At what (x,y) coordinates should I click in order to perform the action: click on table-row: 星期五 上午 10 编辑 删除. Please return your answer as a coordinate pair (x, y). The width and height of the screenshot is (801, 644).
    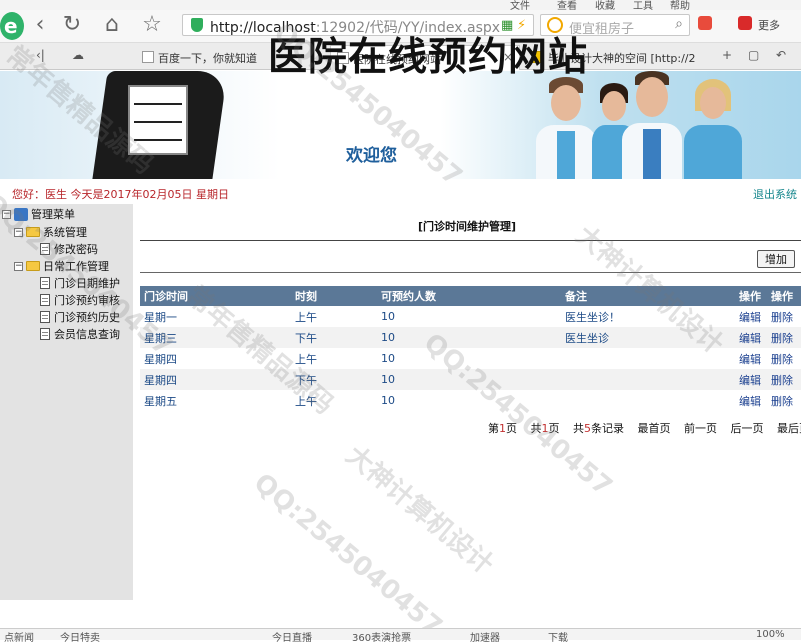
    Looking at the image, I should click on (470, 400).